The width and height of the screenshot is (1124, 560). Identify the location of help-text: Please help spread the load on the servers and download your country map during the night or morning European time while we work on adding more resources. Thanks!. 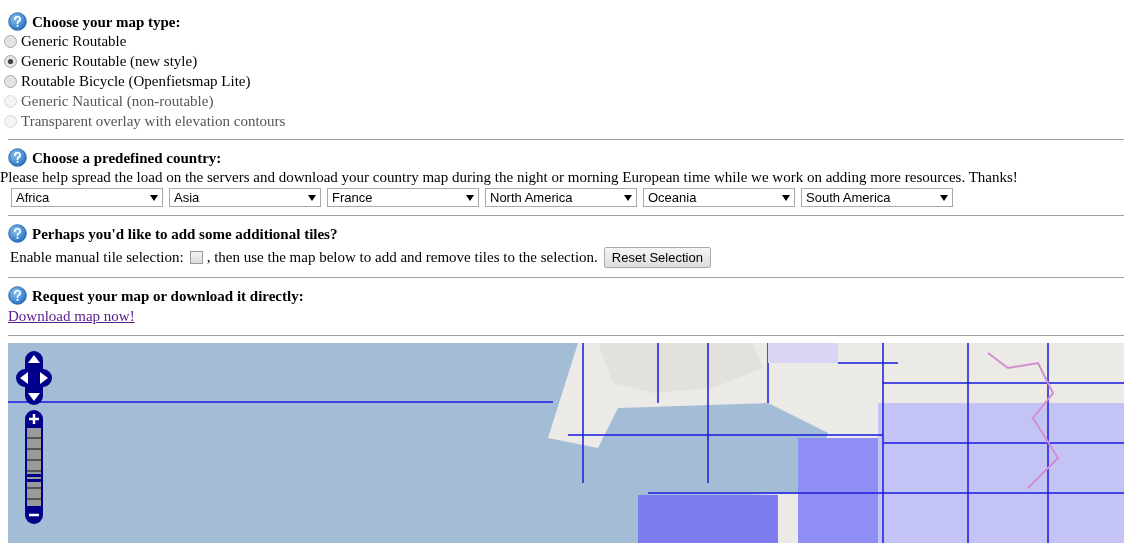
(509, 177).